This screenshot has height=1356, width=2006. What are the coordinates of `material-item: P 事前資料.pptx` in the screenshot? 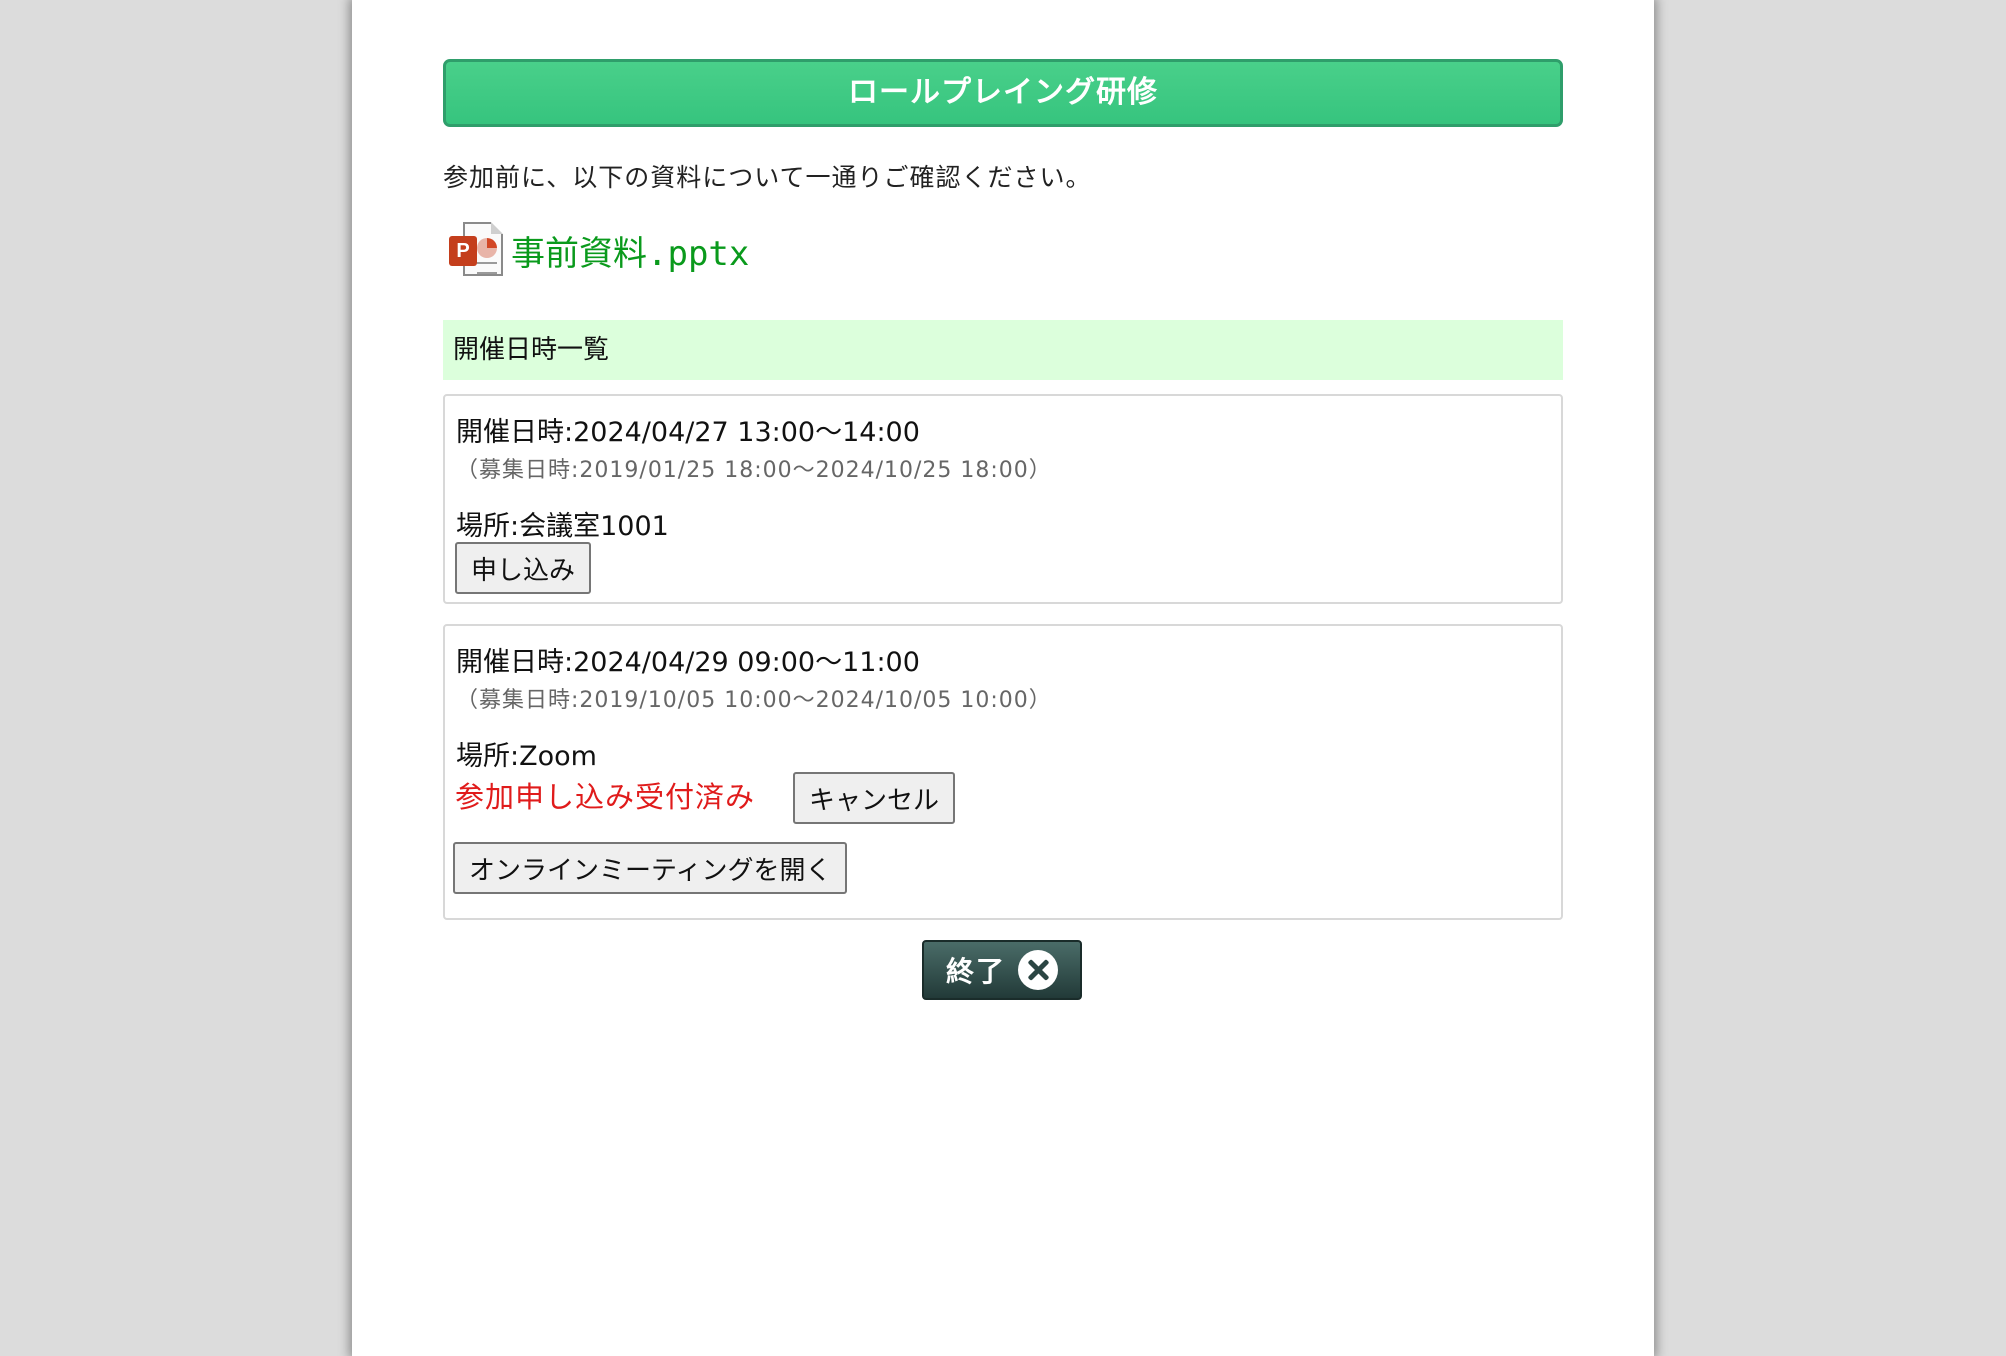 It's located at (599, 250).